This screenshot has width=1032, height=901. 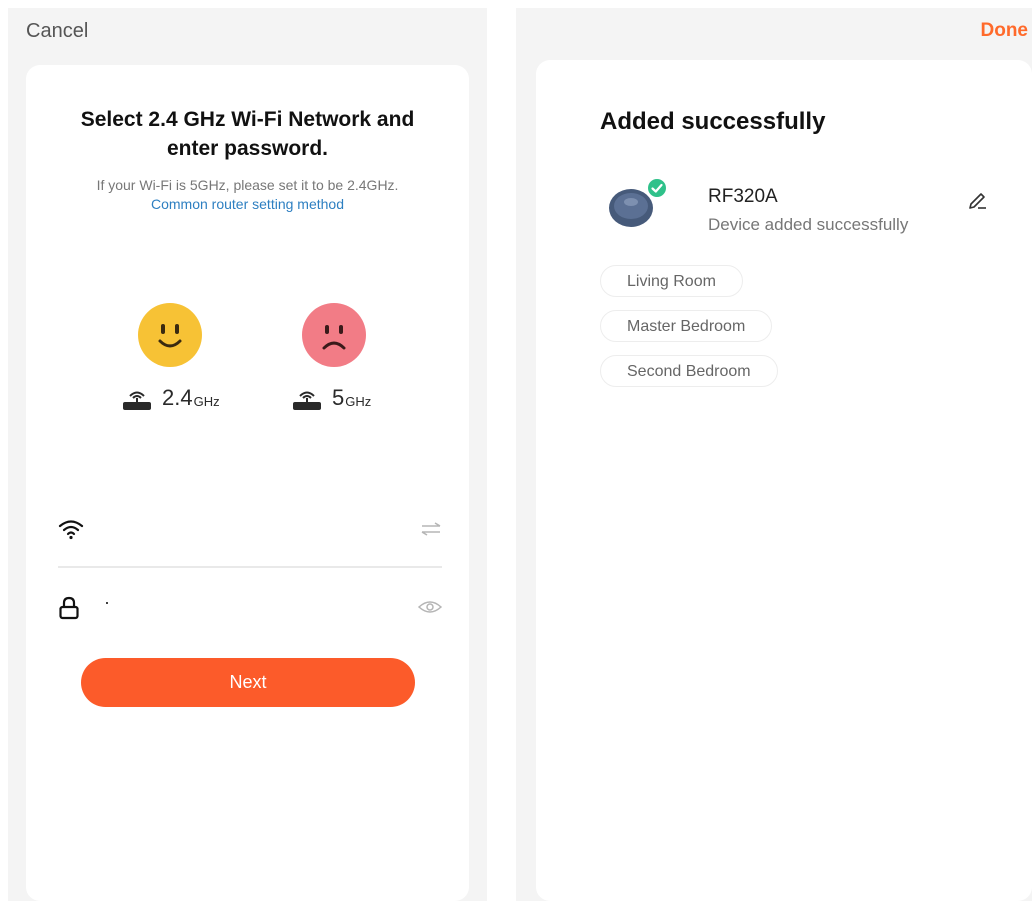 I want to click on pencil-icon, so click(x=978, y=199).